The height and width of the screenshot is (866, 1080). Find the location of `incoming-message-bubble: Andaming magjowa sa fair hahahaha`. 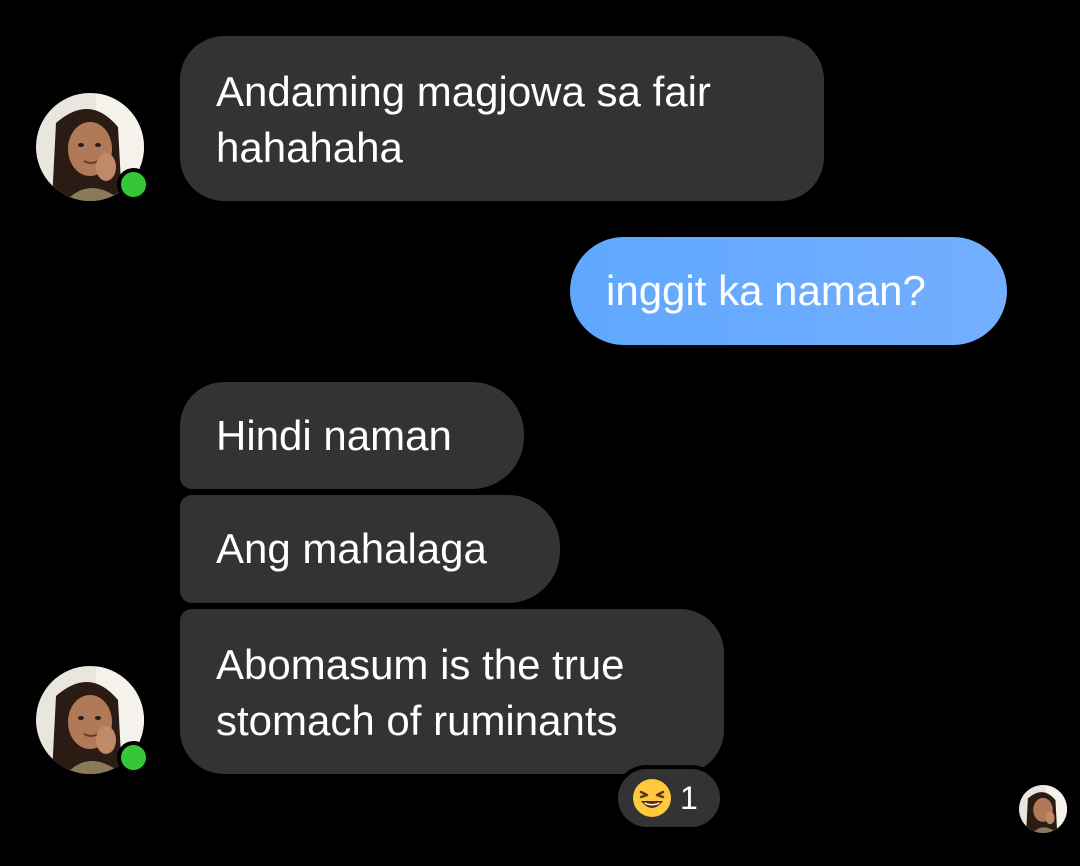

incoming-message-bubble: Andaming magjowa sa fair hahahaha is located at coordinates (502, 118).